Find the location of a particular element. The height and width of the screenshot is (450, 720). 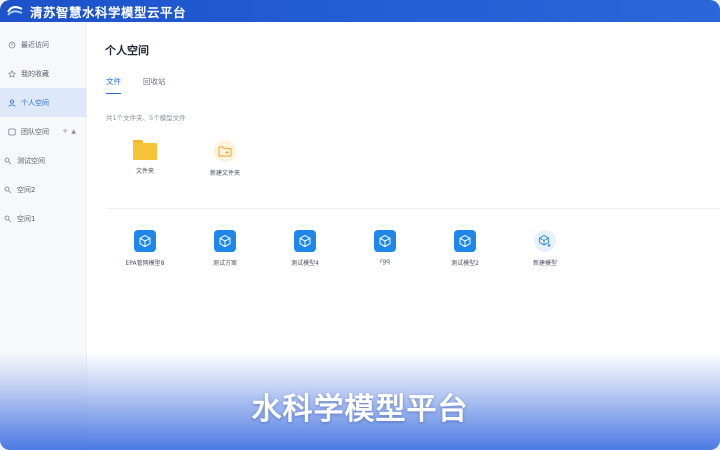

app-title: 清苏智慧水科学模型云平台 is located at coordinates (108, 12).